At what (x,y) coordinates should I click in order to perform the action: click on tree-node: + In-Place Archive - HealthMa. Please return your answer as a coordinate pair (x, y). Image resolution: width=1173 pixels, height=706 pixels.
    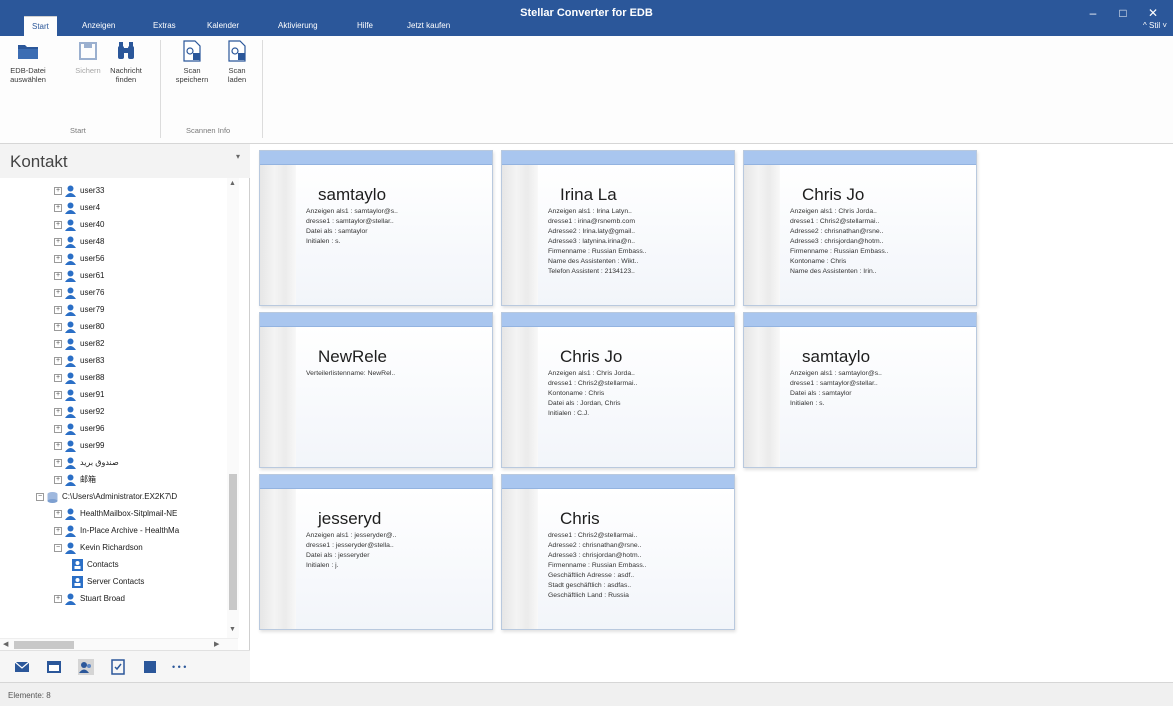
    Looking at the image, I should click on (116, 530).